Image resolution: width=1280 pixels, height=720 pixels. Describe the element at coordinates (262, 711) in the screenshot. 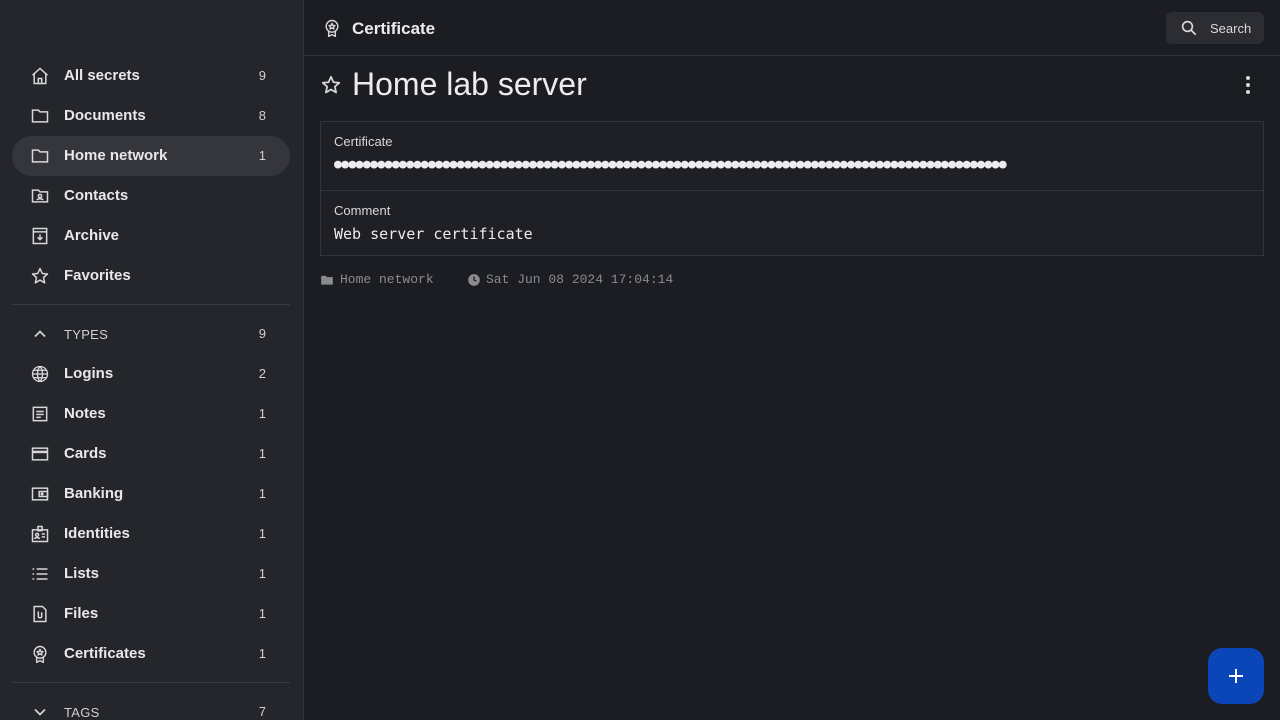

I see `tags-header-count: 7` at that location.